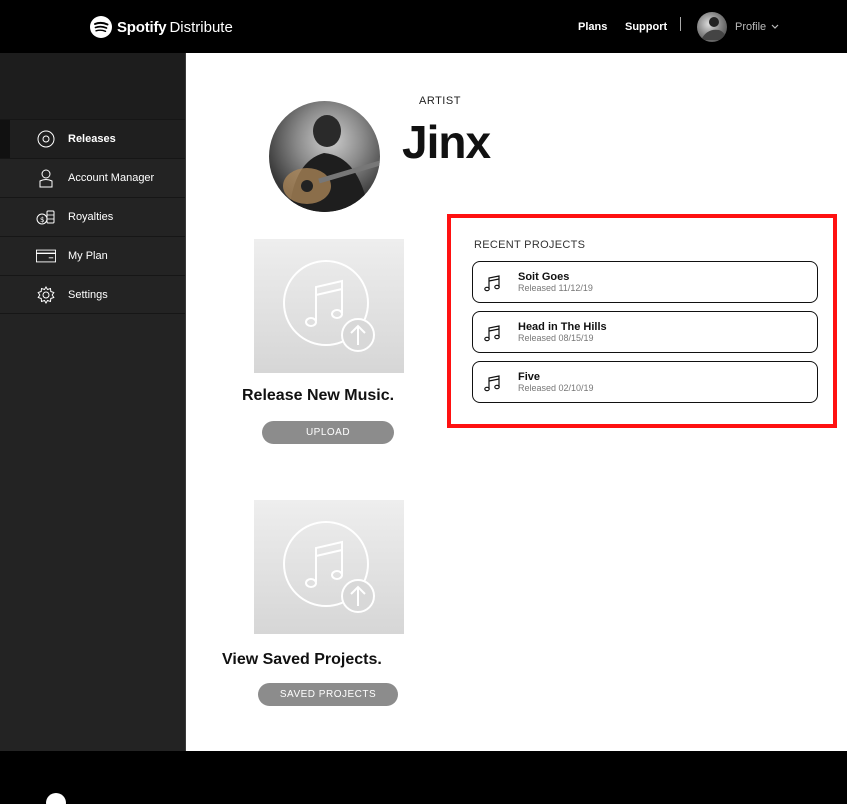  I want to click on artist-name: Jinx, so click(446, 142).